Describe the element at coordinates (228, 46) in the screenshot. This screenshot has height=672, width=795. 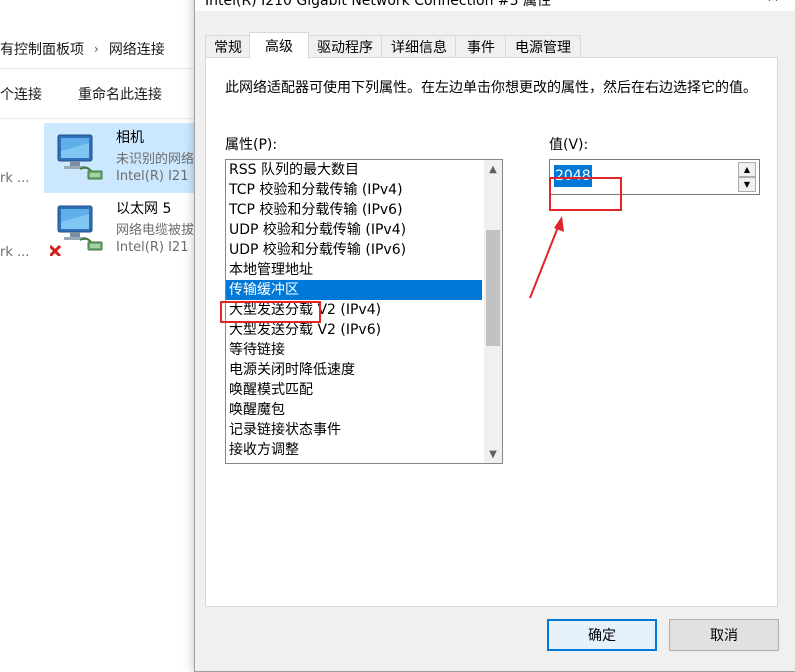
I see `tab-general: 常规` at that location.